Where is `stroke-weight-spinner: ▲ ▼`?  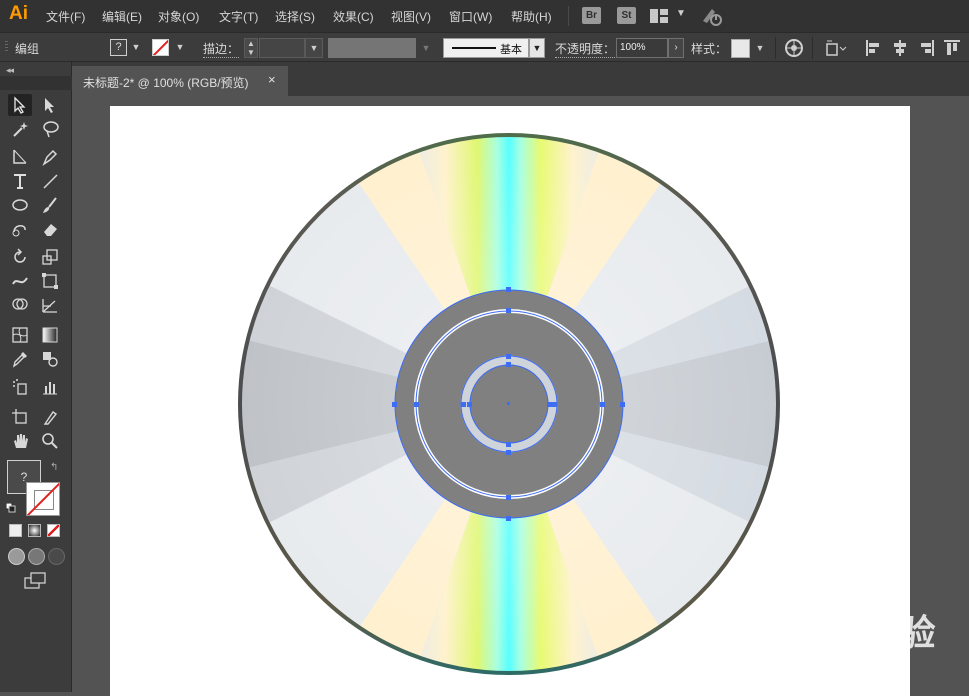
stroke-weight-spinner: ▲ ▼ is located at coordinates (251, 48).